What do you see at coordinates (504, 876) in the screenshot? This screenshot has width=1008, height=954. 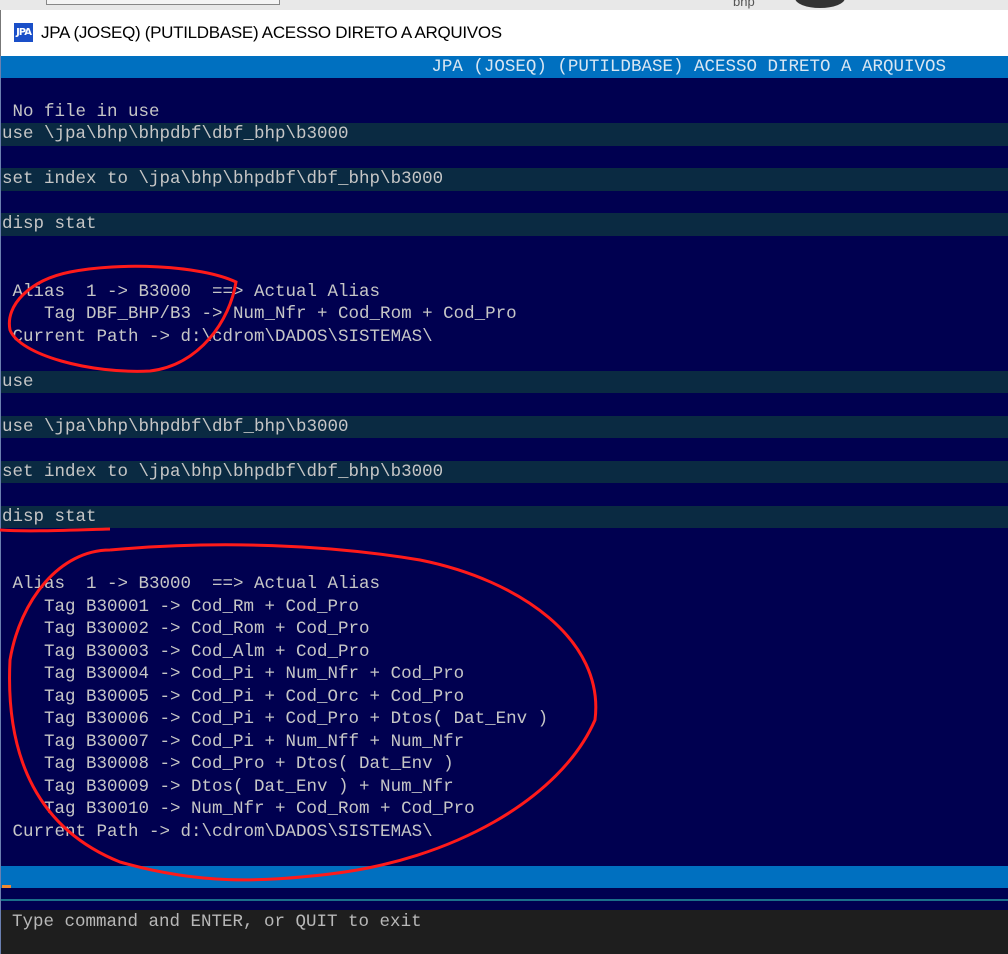 I see `status-bar` at bounding box center [504, 876].